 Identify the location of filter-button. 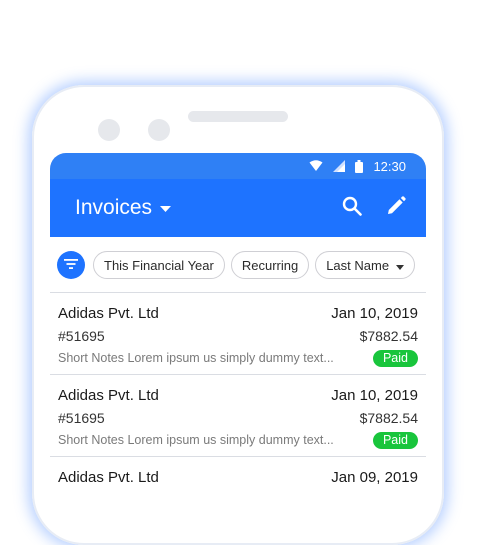
(71, 265).